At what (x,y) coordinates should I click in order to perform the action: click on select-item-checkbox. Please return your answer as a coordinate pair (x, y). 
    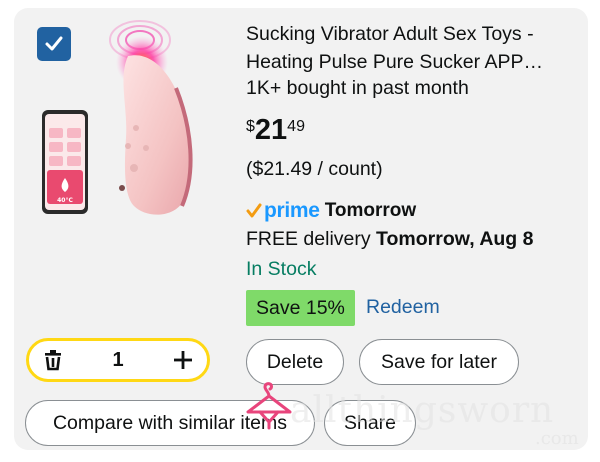
    Looking at the image, I should click on (54, 44).